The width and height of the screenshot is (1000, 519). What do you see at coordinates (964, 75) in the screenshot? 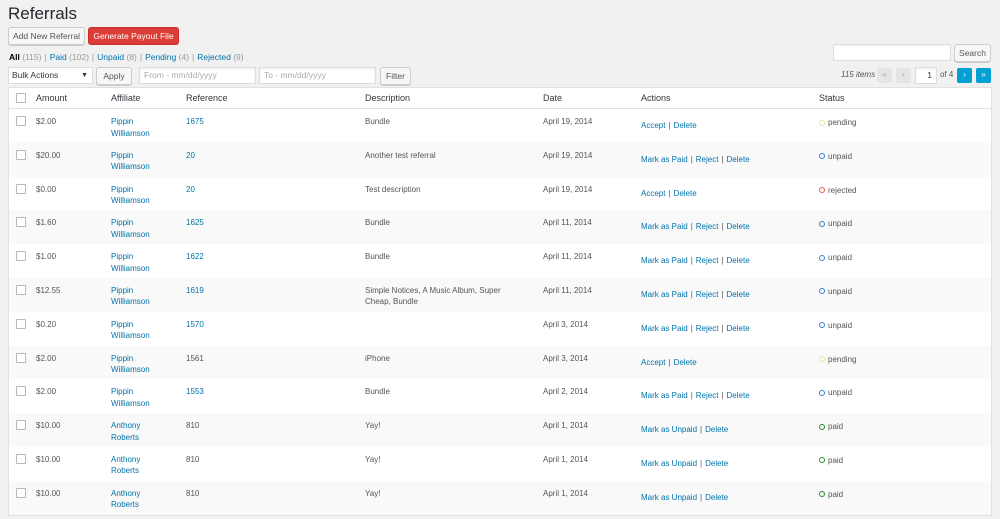
I see `next-page-button: ›` at bounding box center [964, 75].